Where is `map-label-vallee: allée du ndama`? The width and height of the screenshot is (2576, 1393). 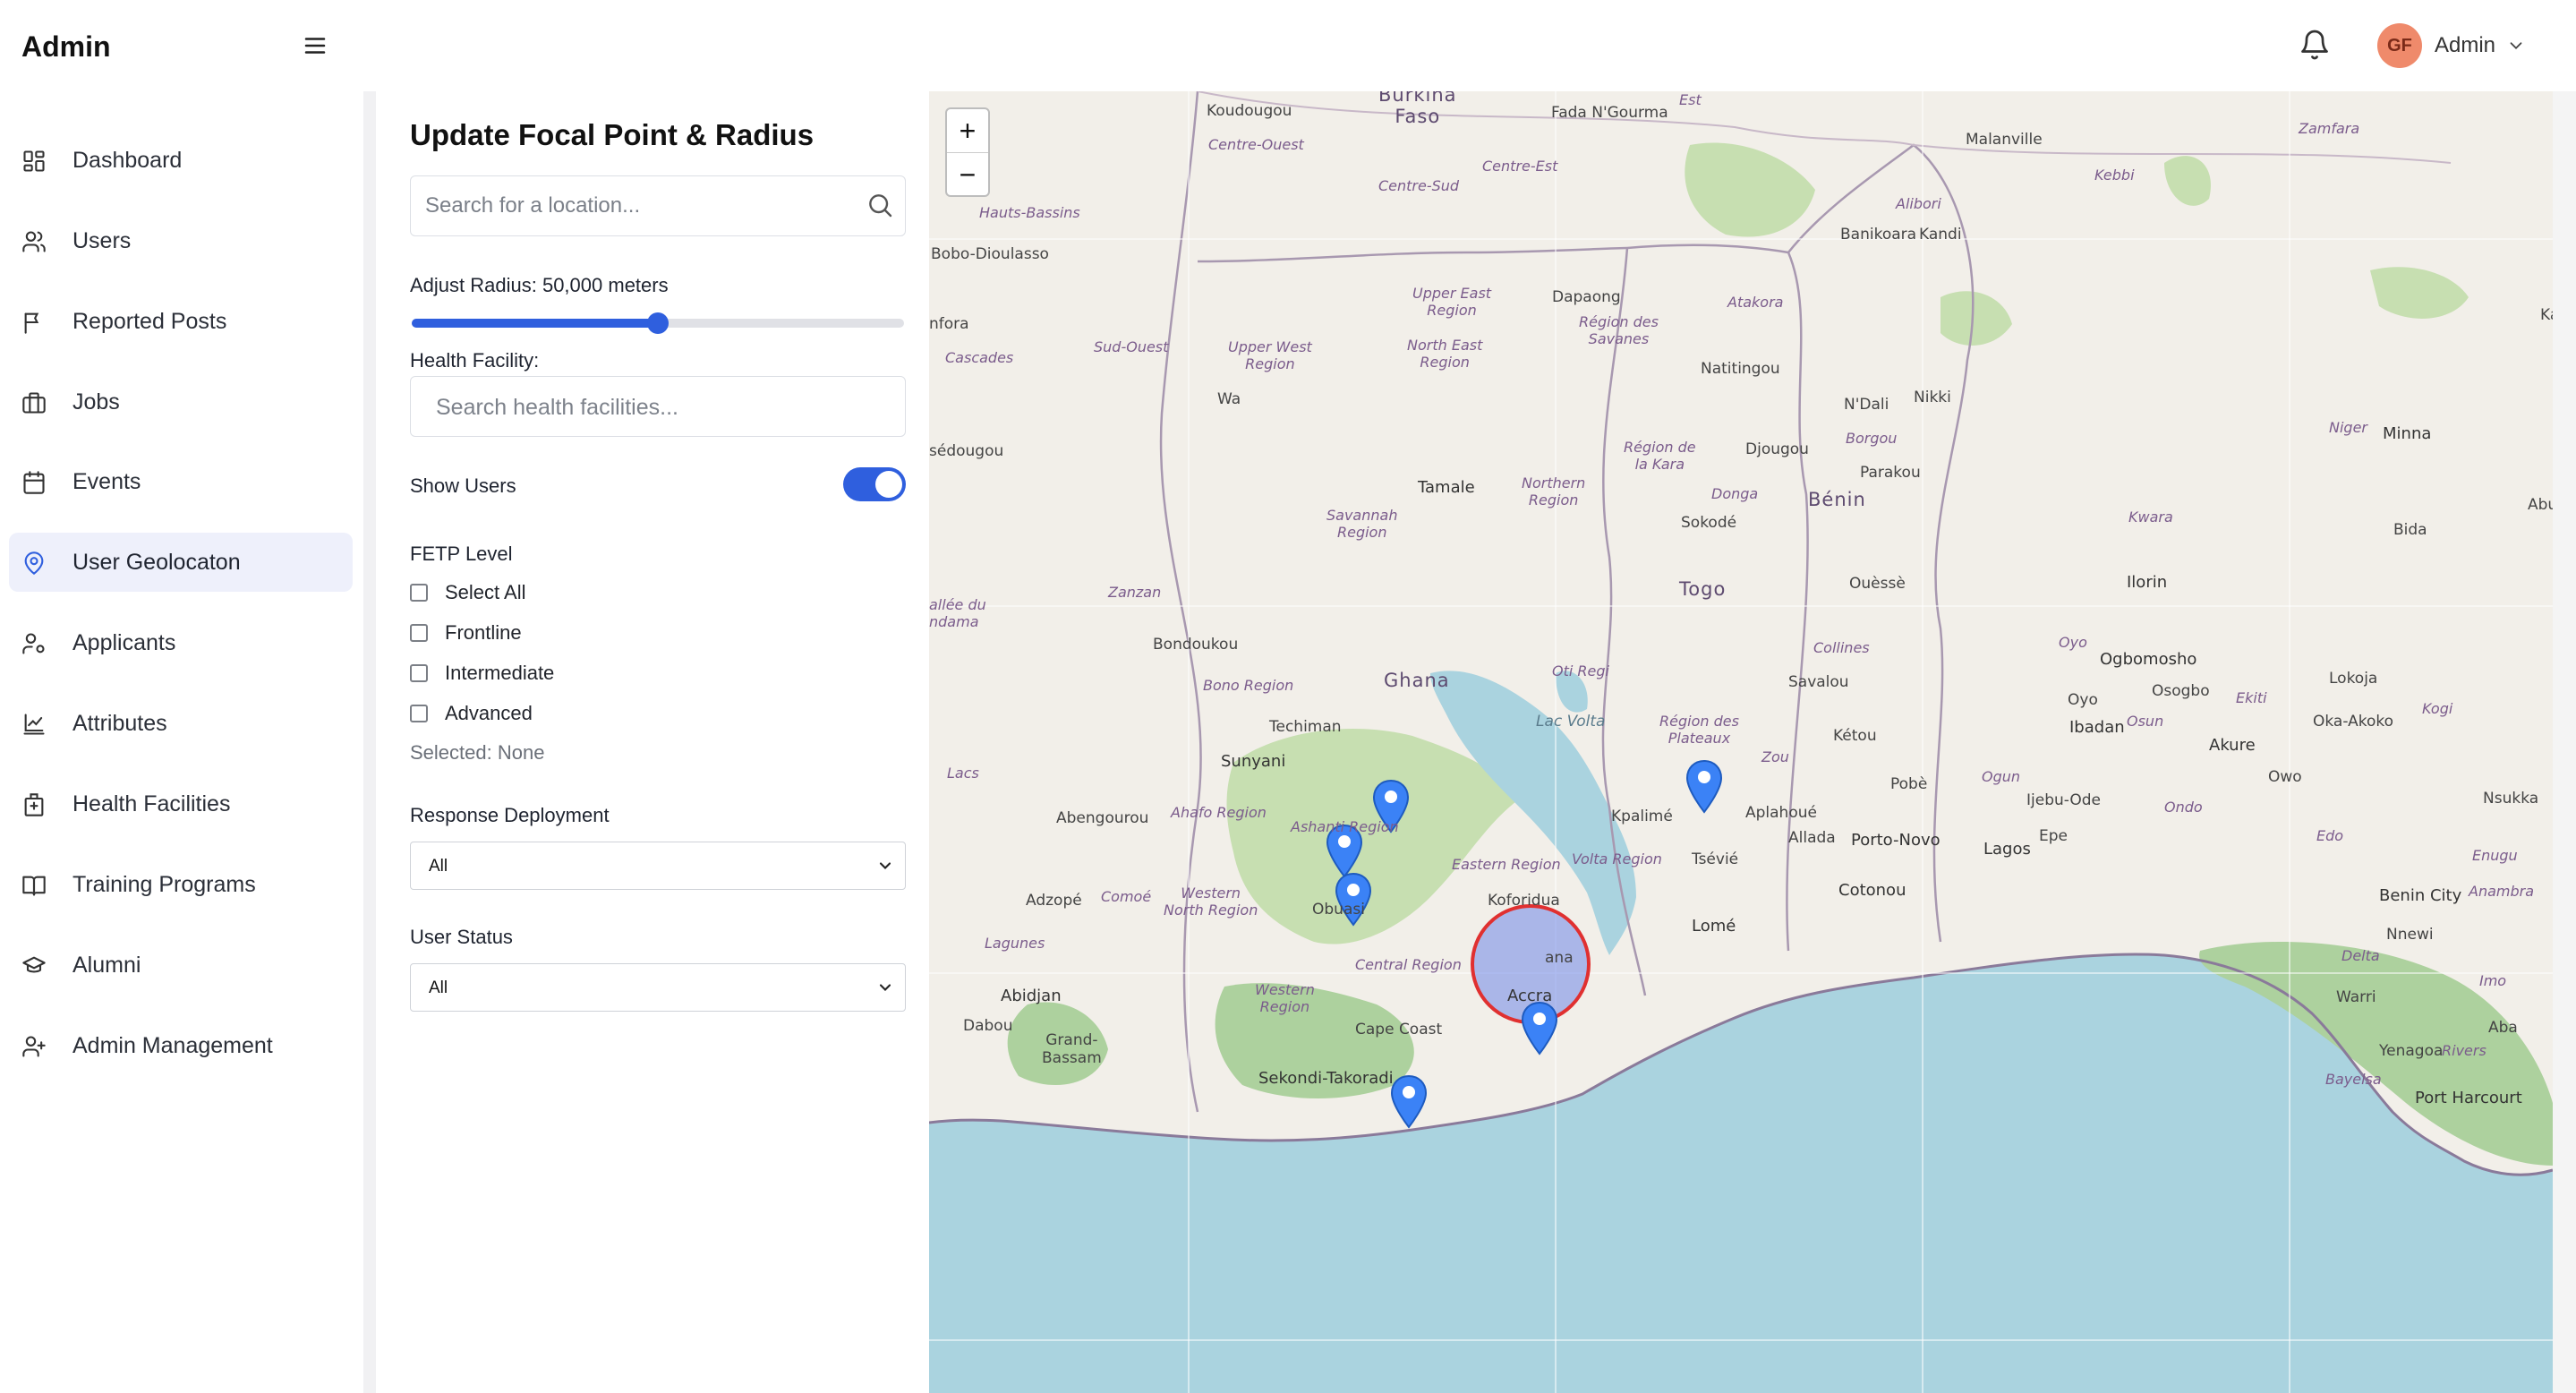
map-label-vallee: allée du ndama is located at coordinates (957, 613).